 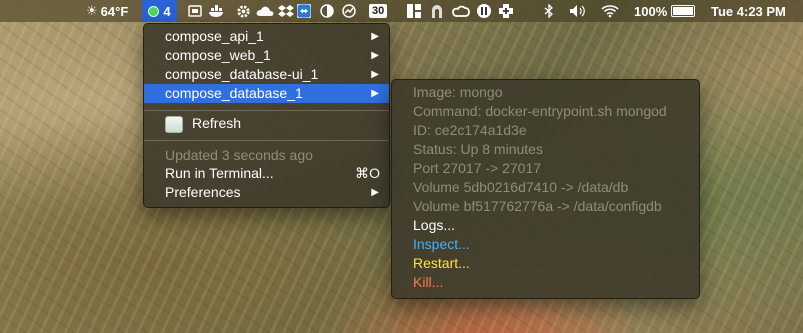 I want to click on teamviewer-icon, so click(x=304, y=11).